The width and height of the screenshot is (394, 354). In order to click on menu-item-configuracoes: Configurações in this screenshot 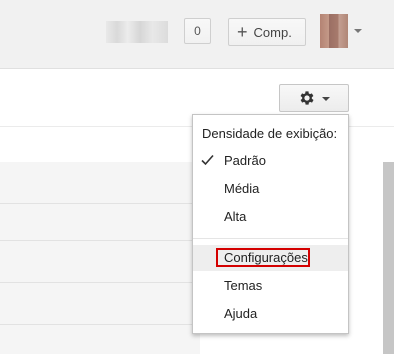, I will do `click(270, 258)`.